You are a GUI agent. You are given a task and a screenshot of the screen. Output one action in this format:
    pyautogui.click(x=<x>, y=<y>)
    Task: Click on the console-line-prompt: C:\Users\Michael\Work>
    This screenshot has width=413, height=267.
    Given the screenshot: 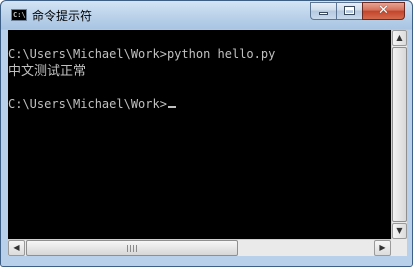 What is the action you would take?
    pyautogui.click(x=92, y=104)
    